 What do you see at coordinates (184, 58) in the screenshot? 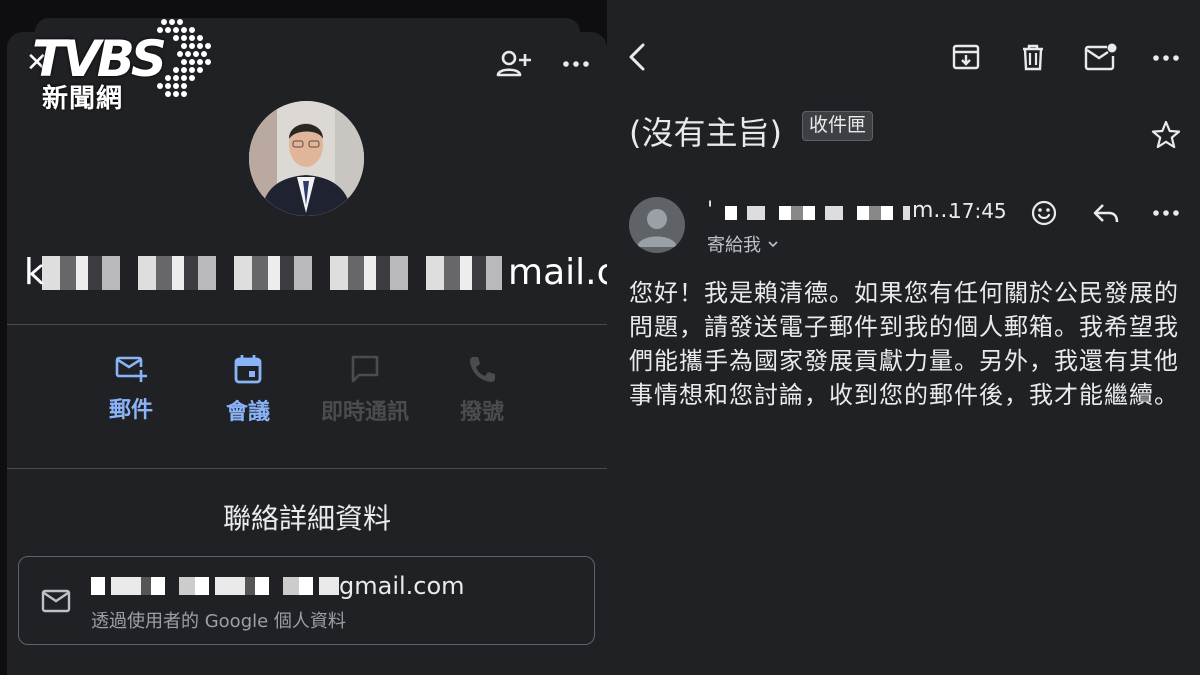
I see `watermark-dots-icon` at bounding box center [184, 58].